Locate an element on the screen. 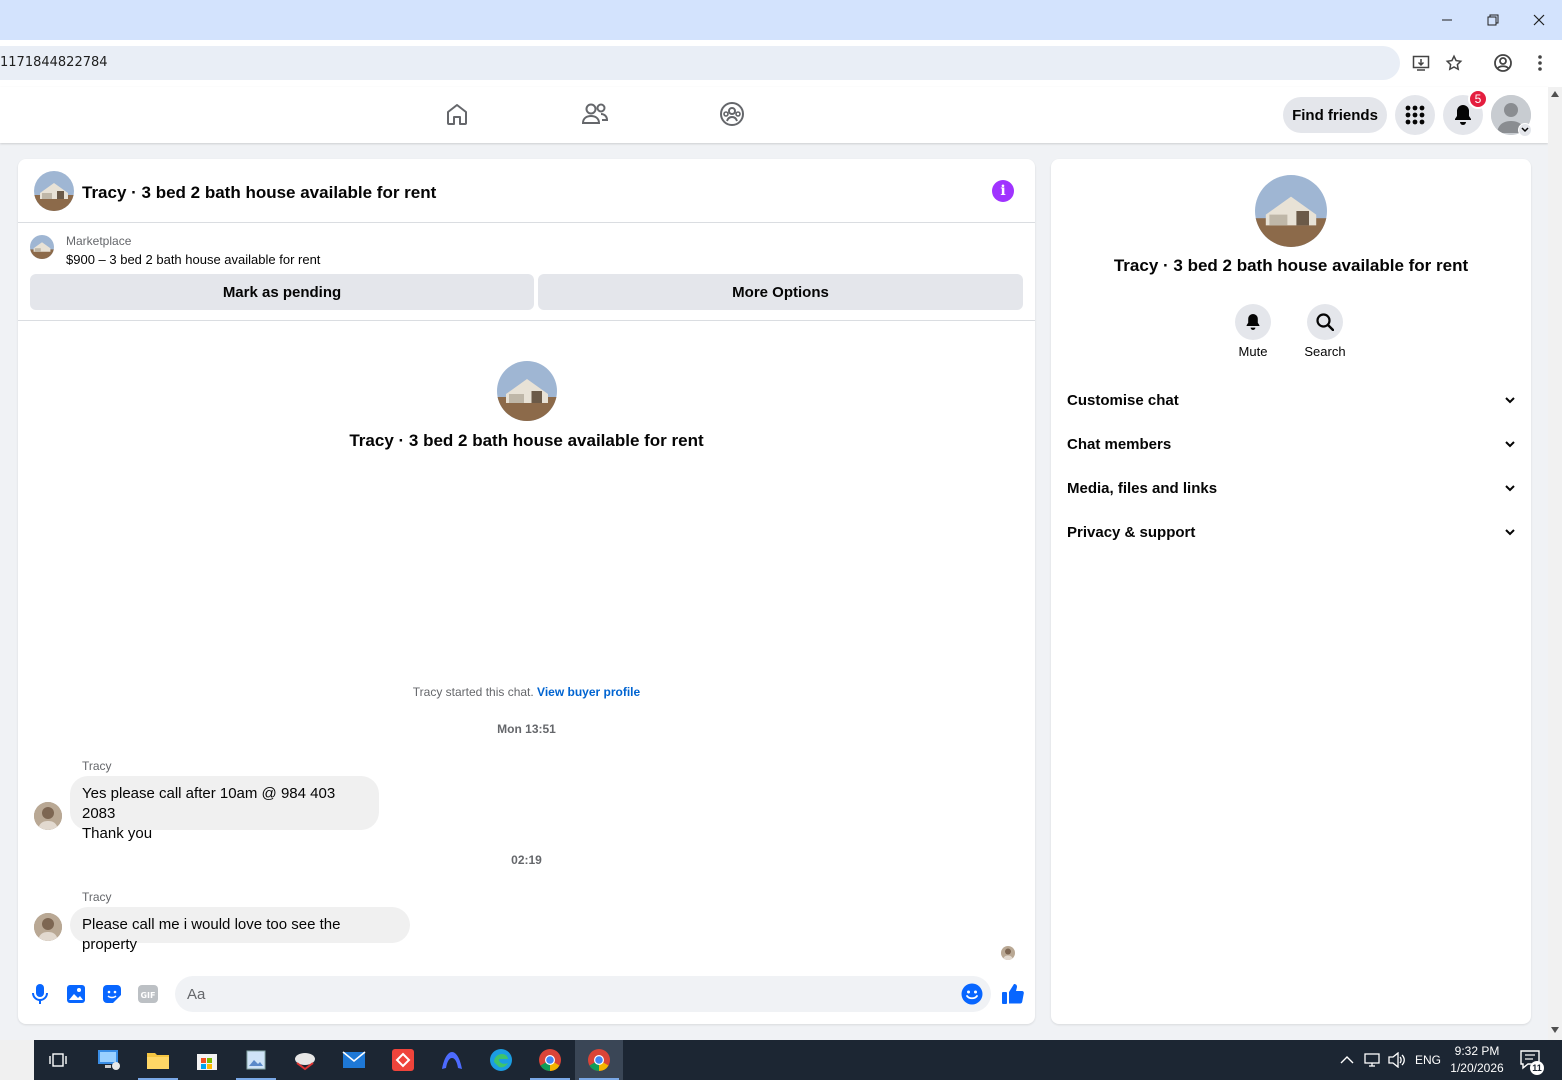  microsoft-store-icon is located at coordinates (207, 1060).